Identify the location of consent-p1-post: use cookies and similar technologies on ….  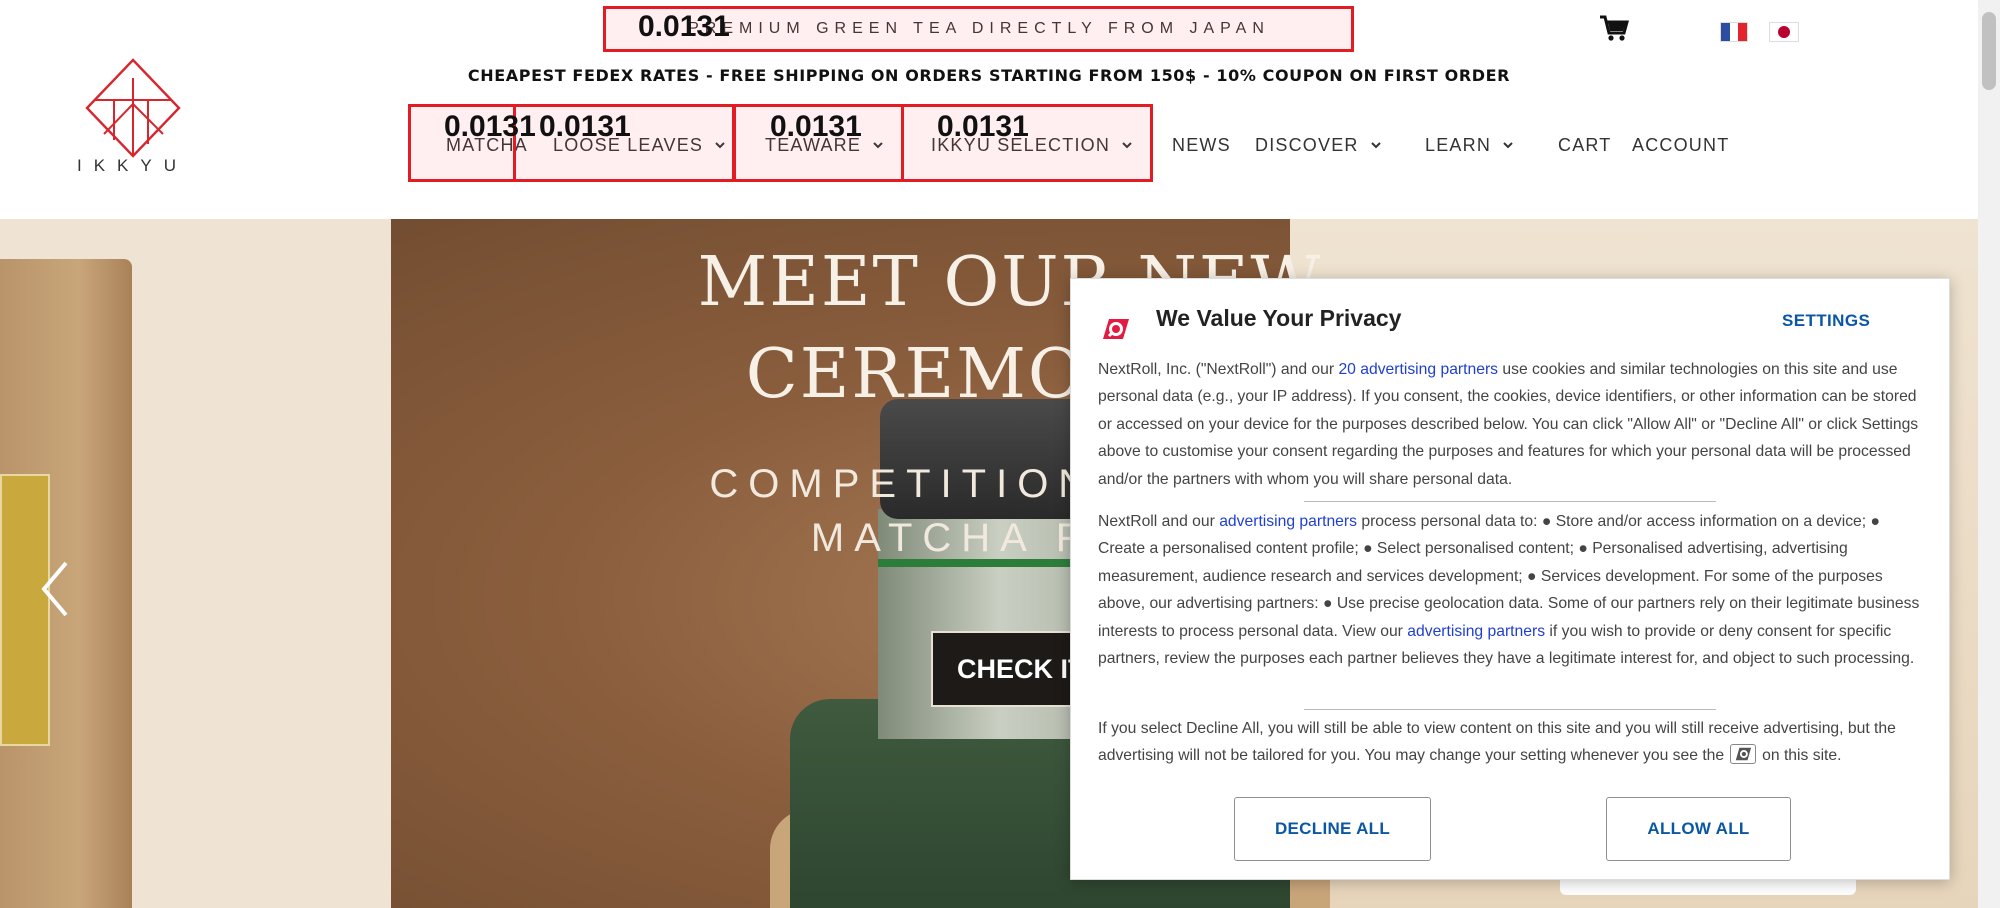
(1508, 424).